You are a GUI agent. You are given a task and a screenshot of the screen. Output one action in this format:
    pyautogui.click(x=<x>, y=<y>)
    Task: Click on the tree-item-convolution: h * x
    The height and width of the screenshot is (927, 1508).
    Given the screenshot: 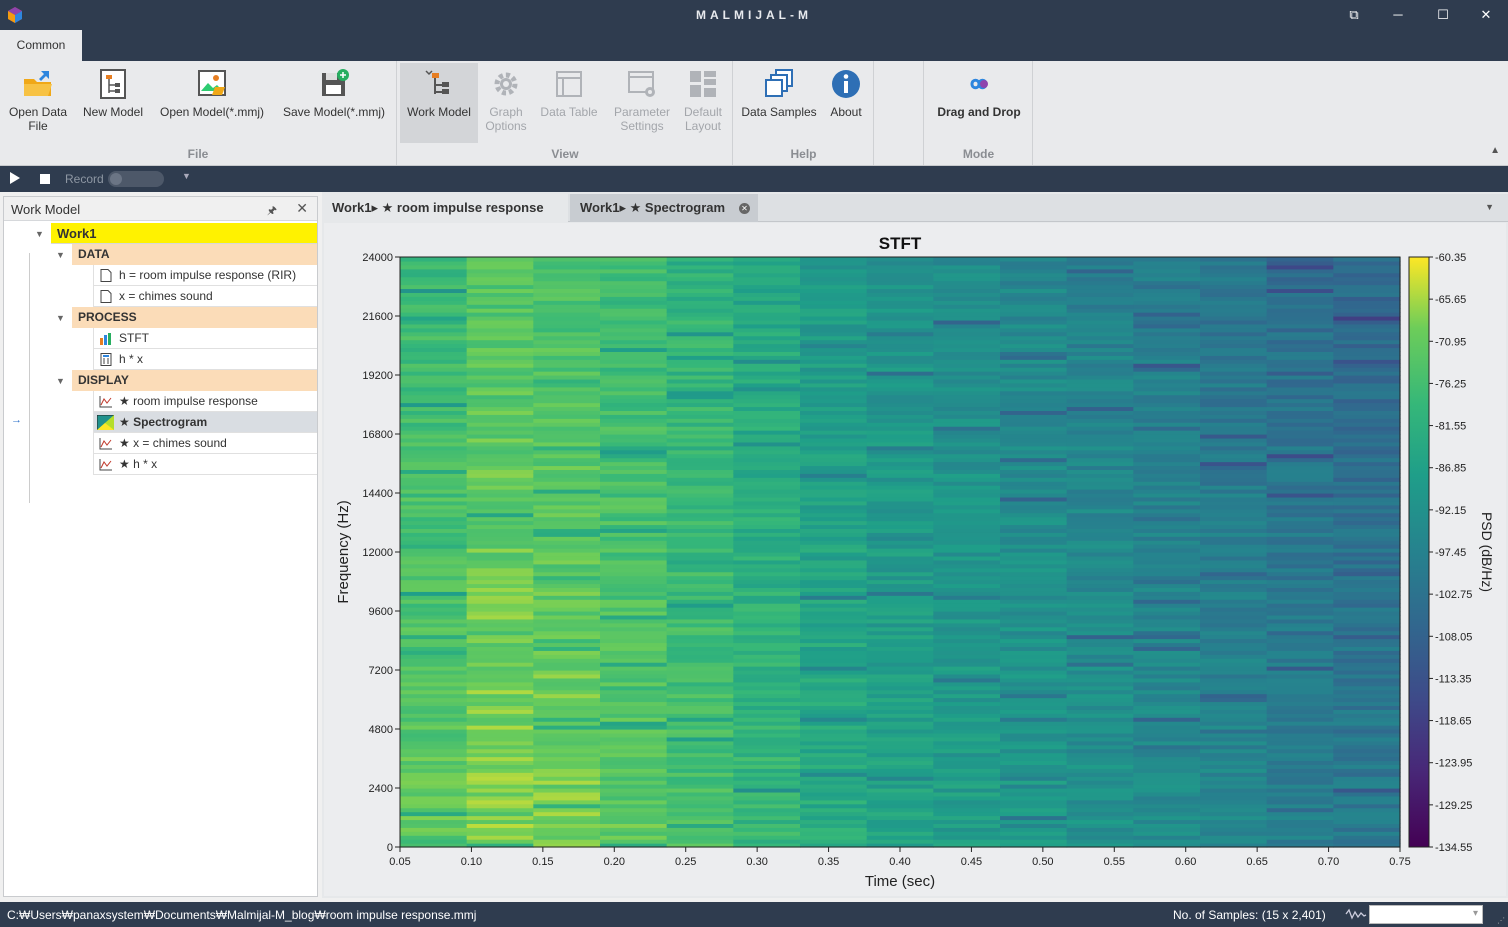 What is the action you would take?
    pyautogui.click(x=205, y=359)
    